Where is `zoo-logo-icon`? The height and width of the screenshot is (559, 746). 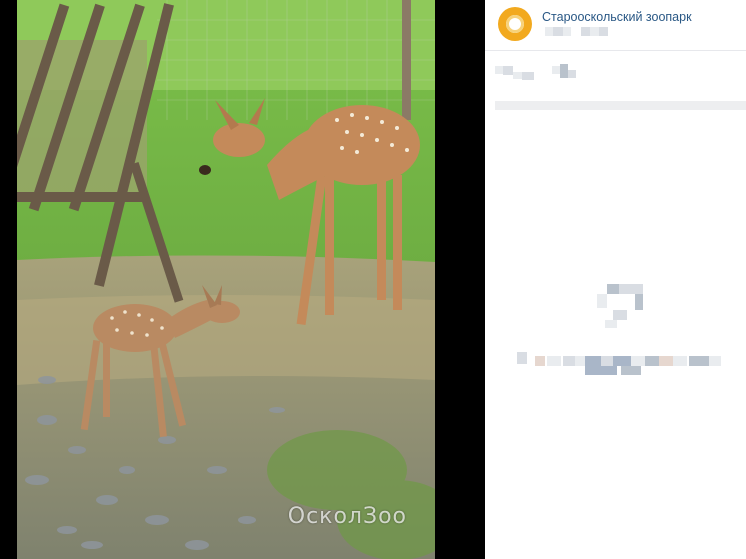
zoo-logo-icon is located at coordinates (515, 24).